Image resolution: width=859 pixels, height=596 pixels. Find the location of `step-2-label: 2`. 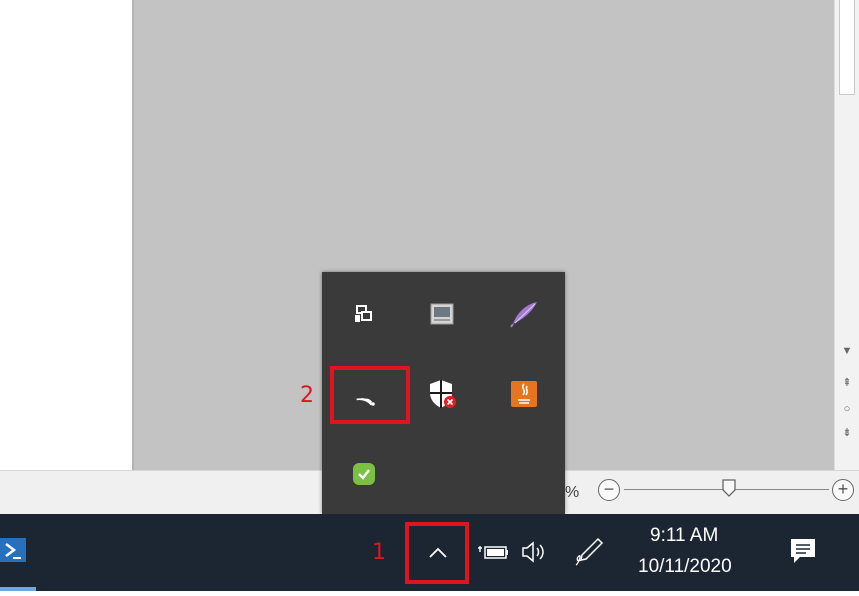

step-2-label: 2 is located at coordinates (307, 395).